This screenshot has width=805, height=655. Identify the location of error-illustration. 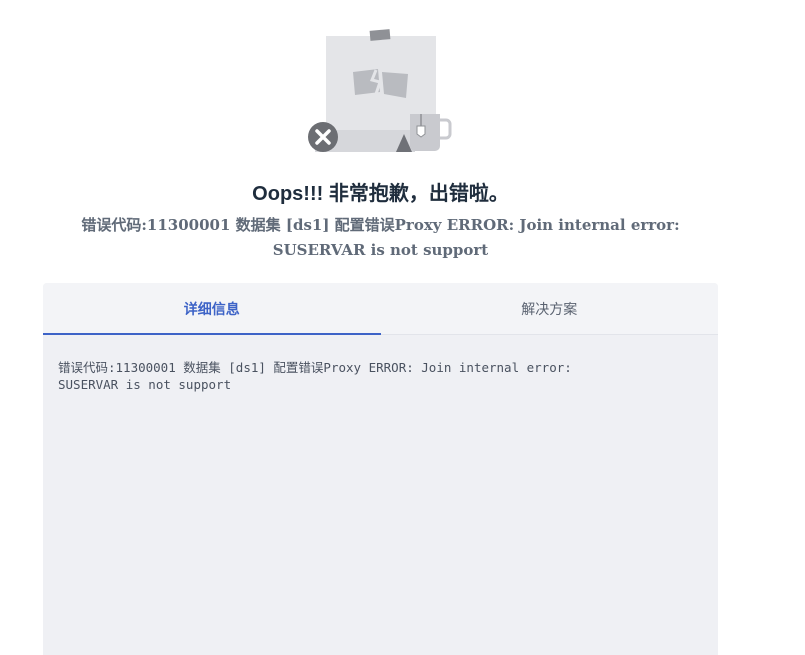
(380, 90).